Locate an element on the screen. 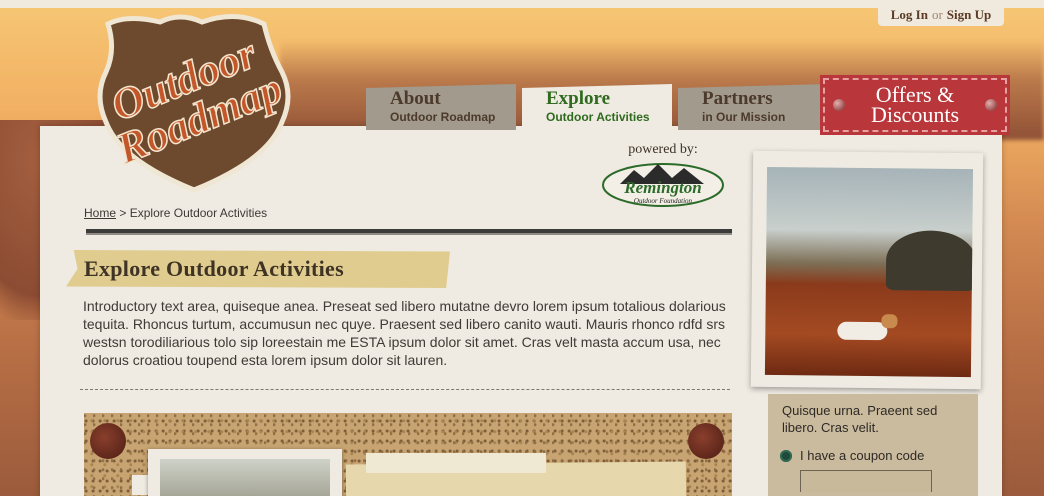  coupon-code-input is located at coordinates (866, 481).